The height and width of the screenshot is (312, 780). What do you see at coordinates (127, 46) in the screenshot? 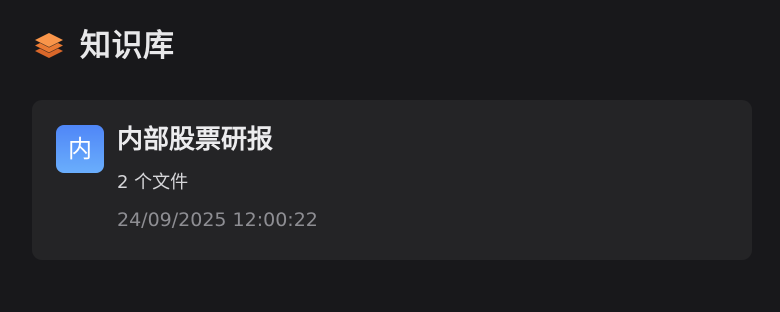
I see `page-title: 知识库` at bounding box center [127, 46].